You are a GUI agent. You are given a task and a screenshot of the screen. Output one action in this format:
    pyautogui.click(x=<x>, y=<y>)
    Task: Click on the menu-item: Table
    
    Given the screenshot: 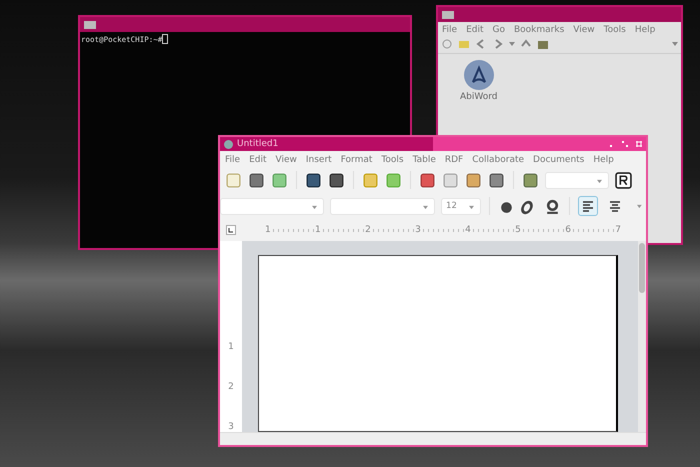 What is the action you would take?
    pyautogui.click(x=424, y=160)
    